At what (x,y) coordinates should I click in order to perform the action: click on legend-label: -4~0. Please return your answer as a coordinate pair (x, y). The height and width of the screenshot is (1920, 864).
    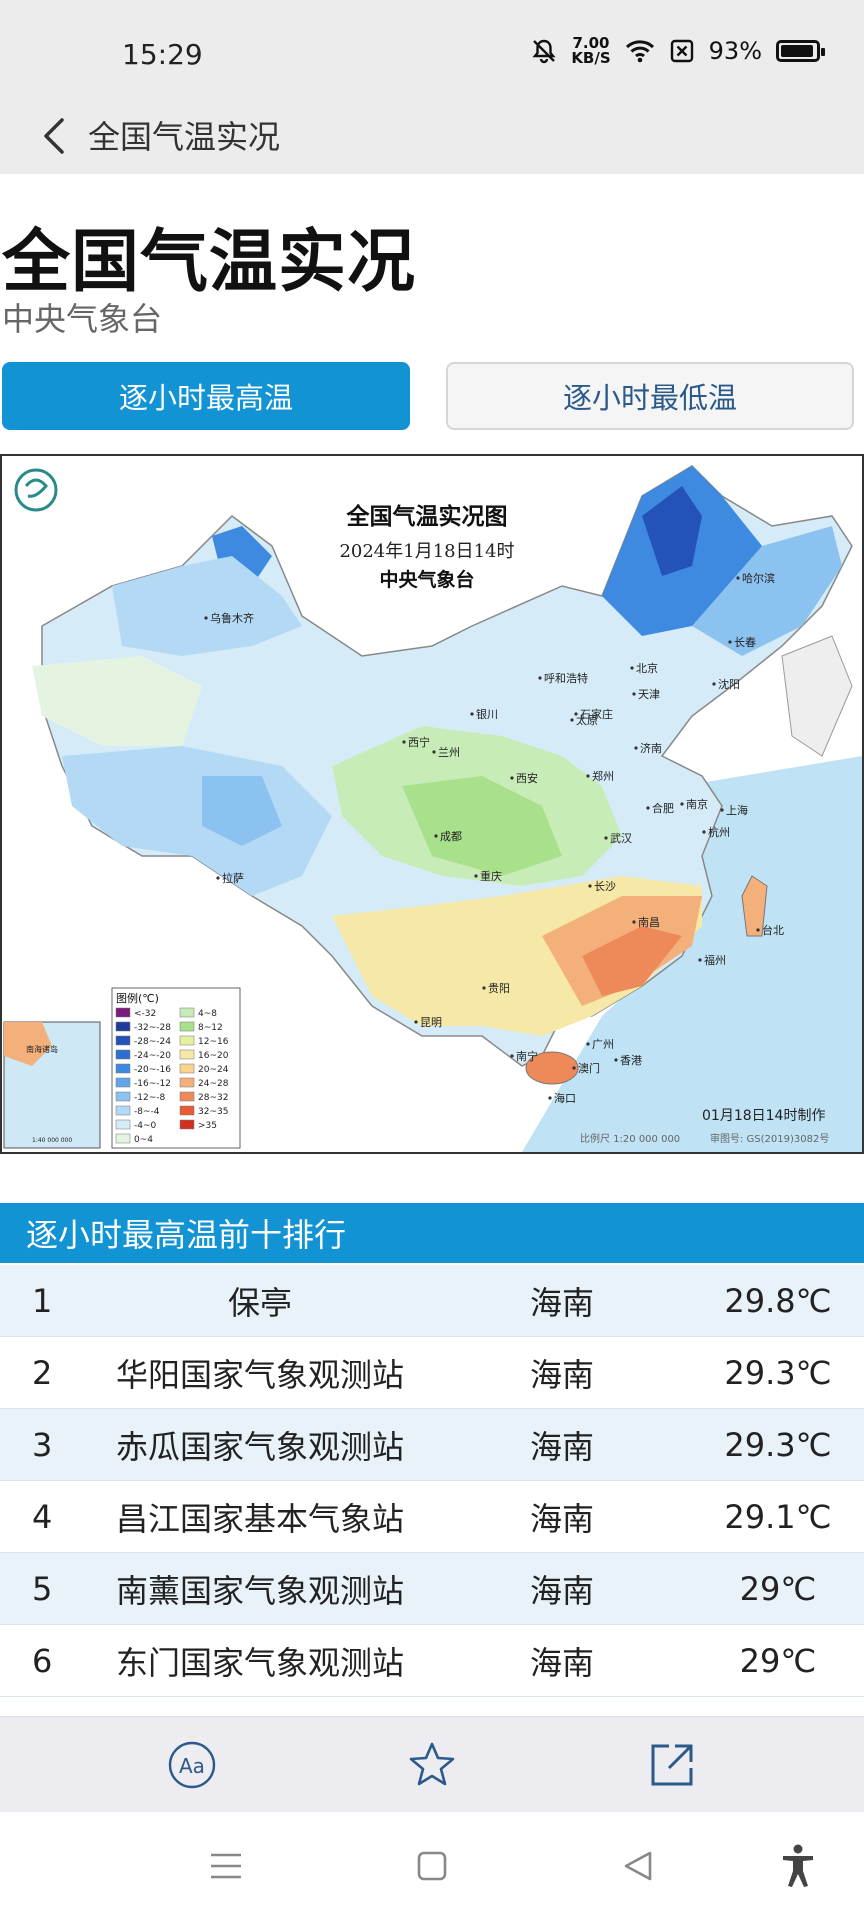
    Looking at the image, I should click on (145, 1126).